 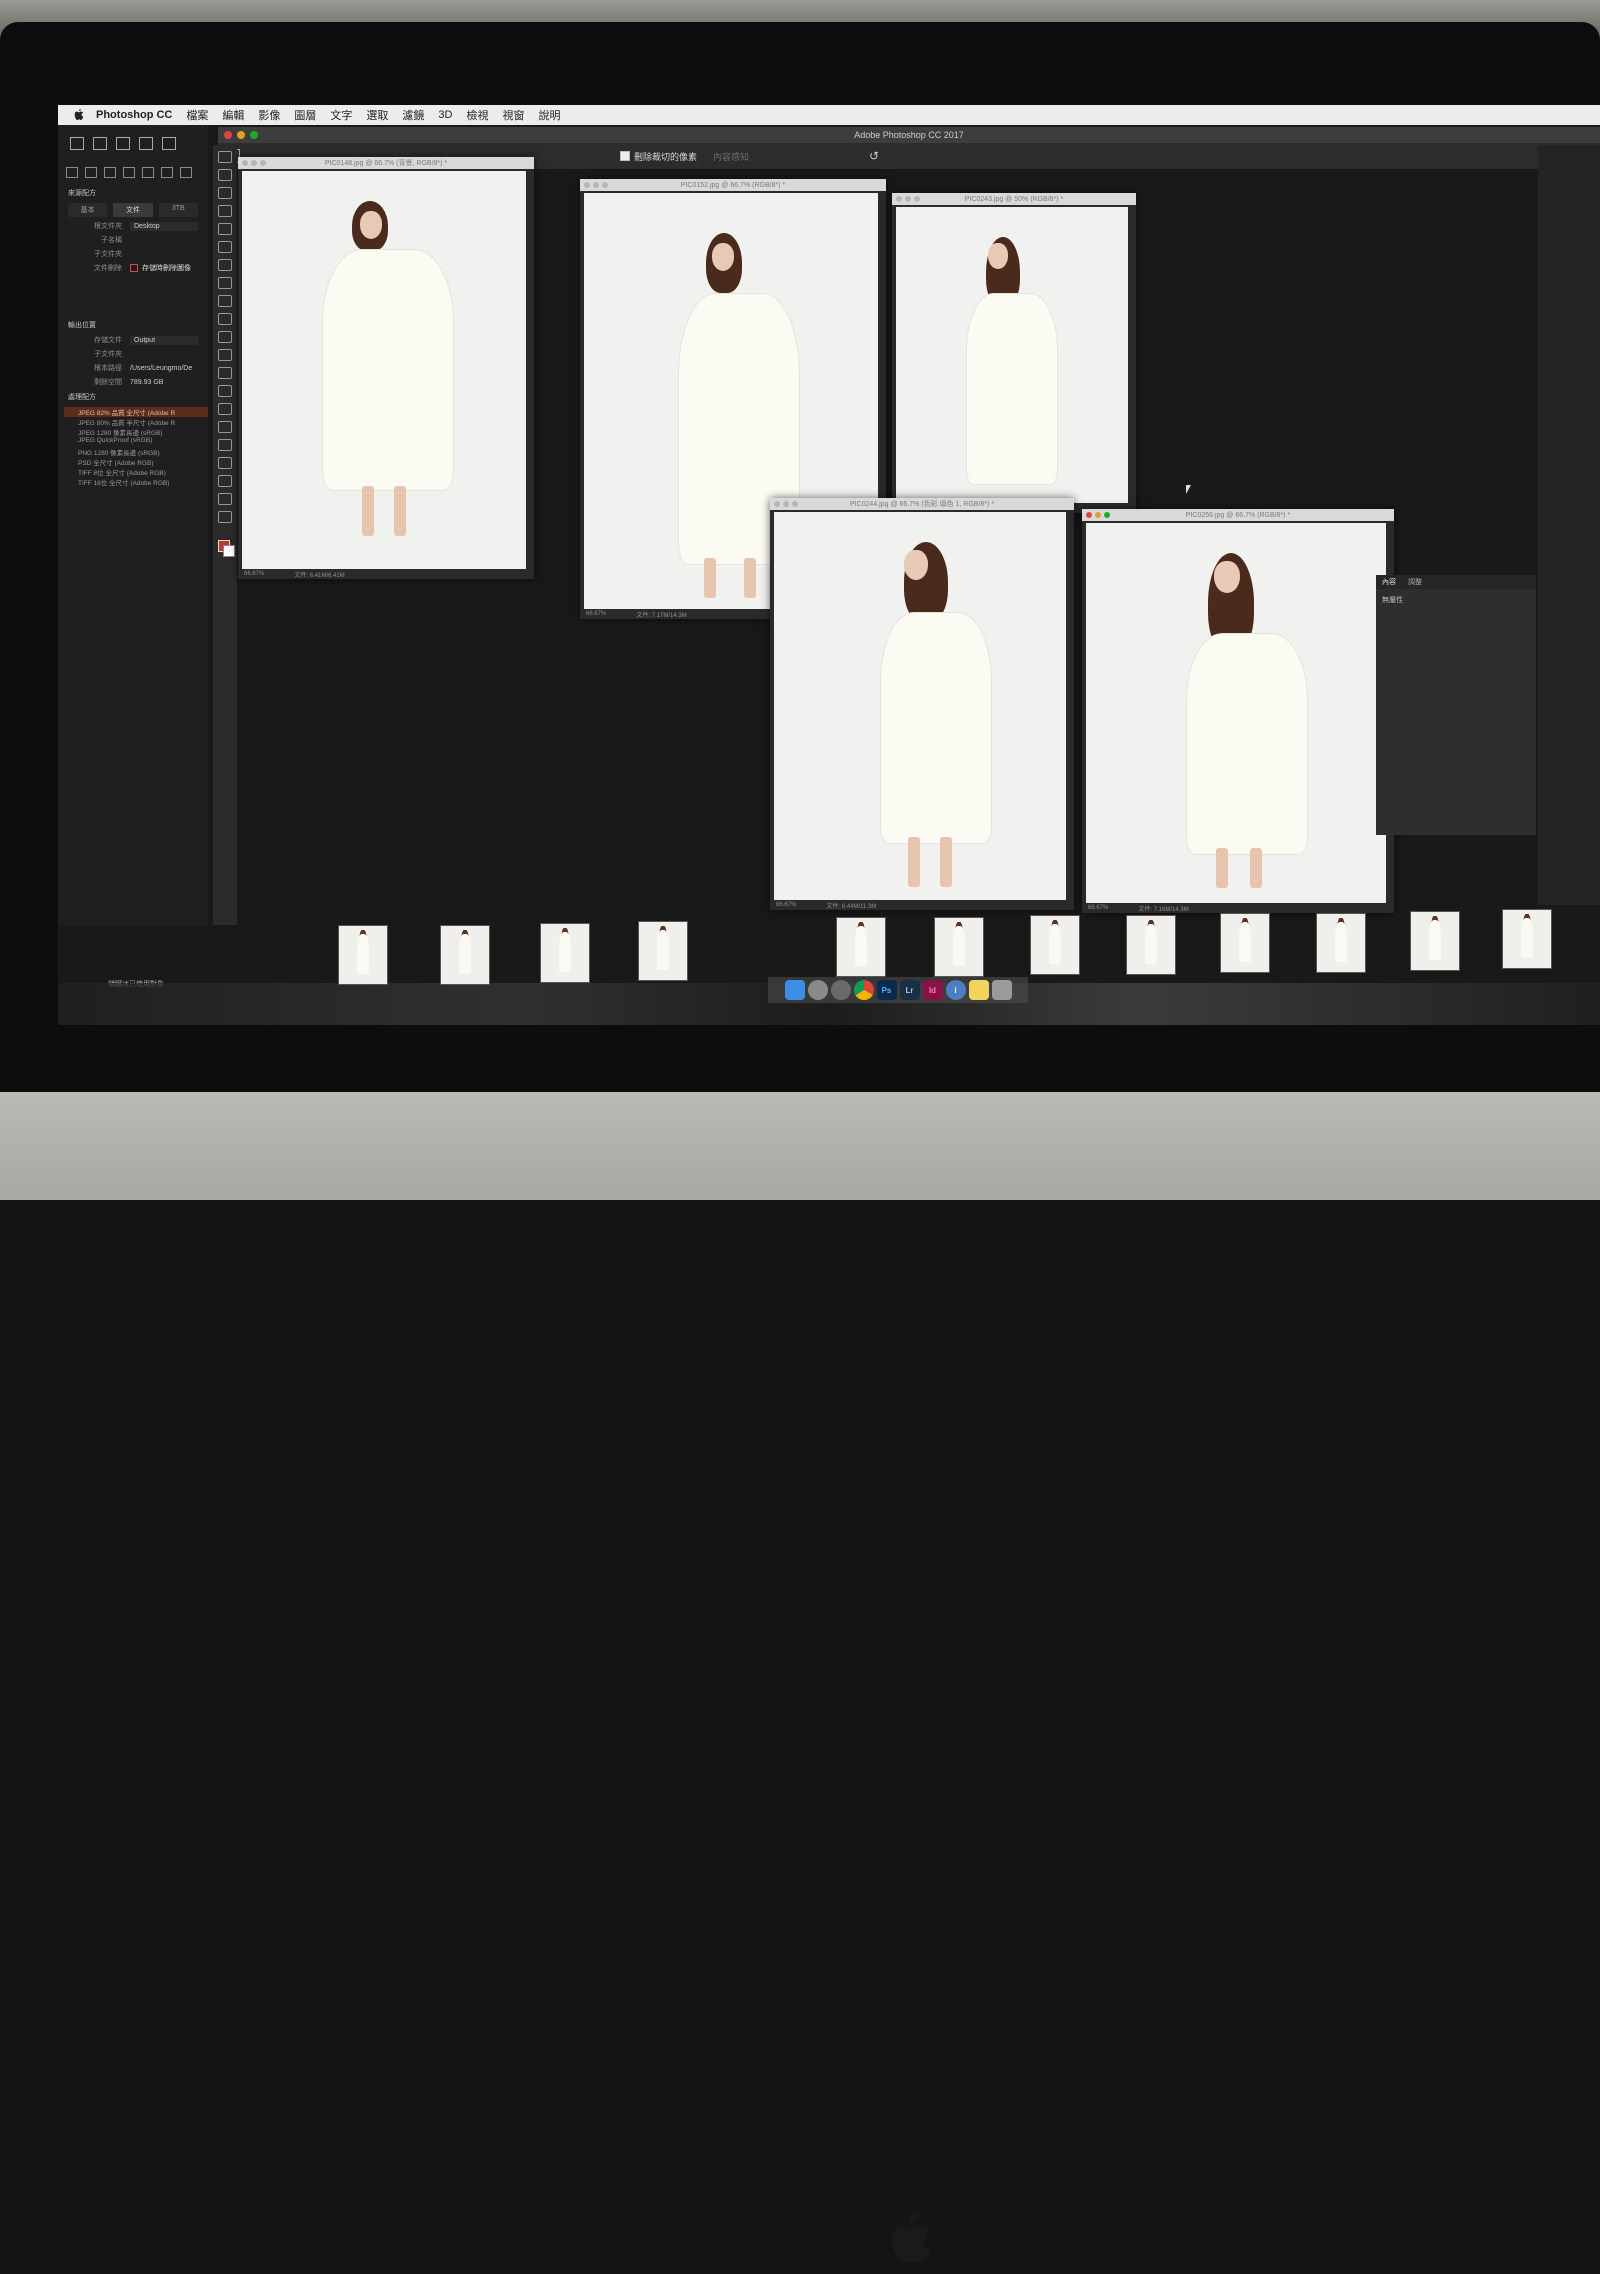 What do you see at coordinates (225, 409) in the screenshot?
I see `pen-tool-icon` at bounding box center [225, 409].